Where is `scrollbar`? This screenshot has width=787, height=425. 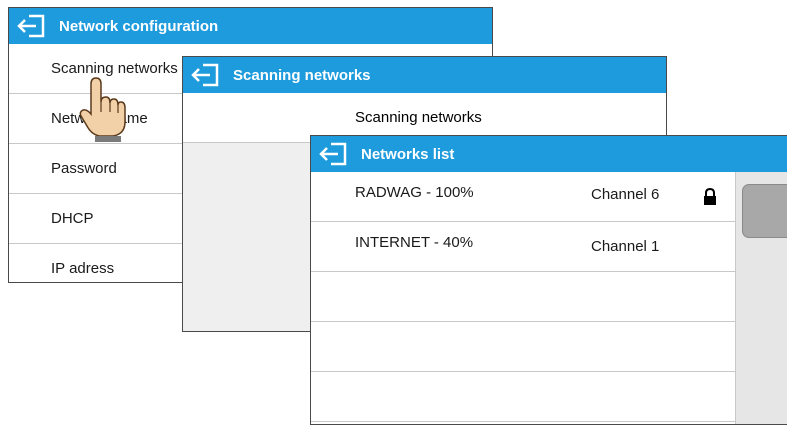 scrollbar is located at coordinates (761, 298).